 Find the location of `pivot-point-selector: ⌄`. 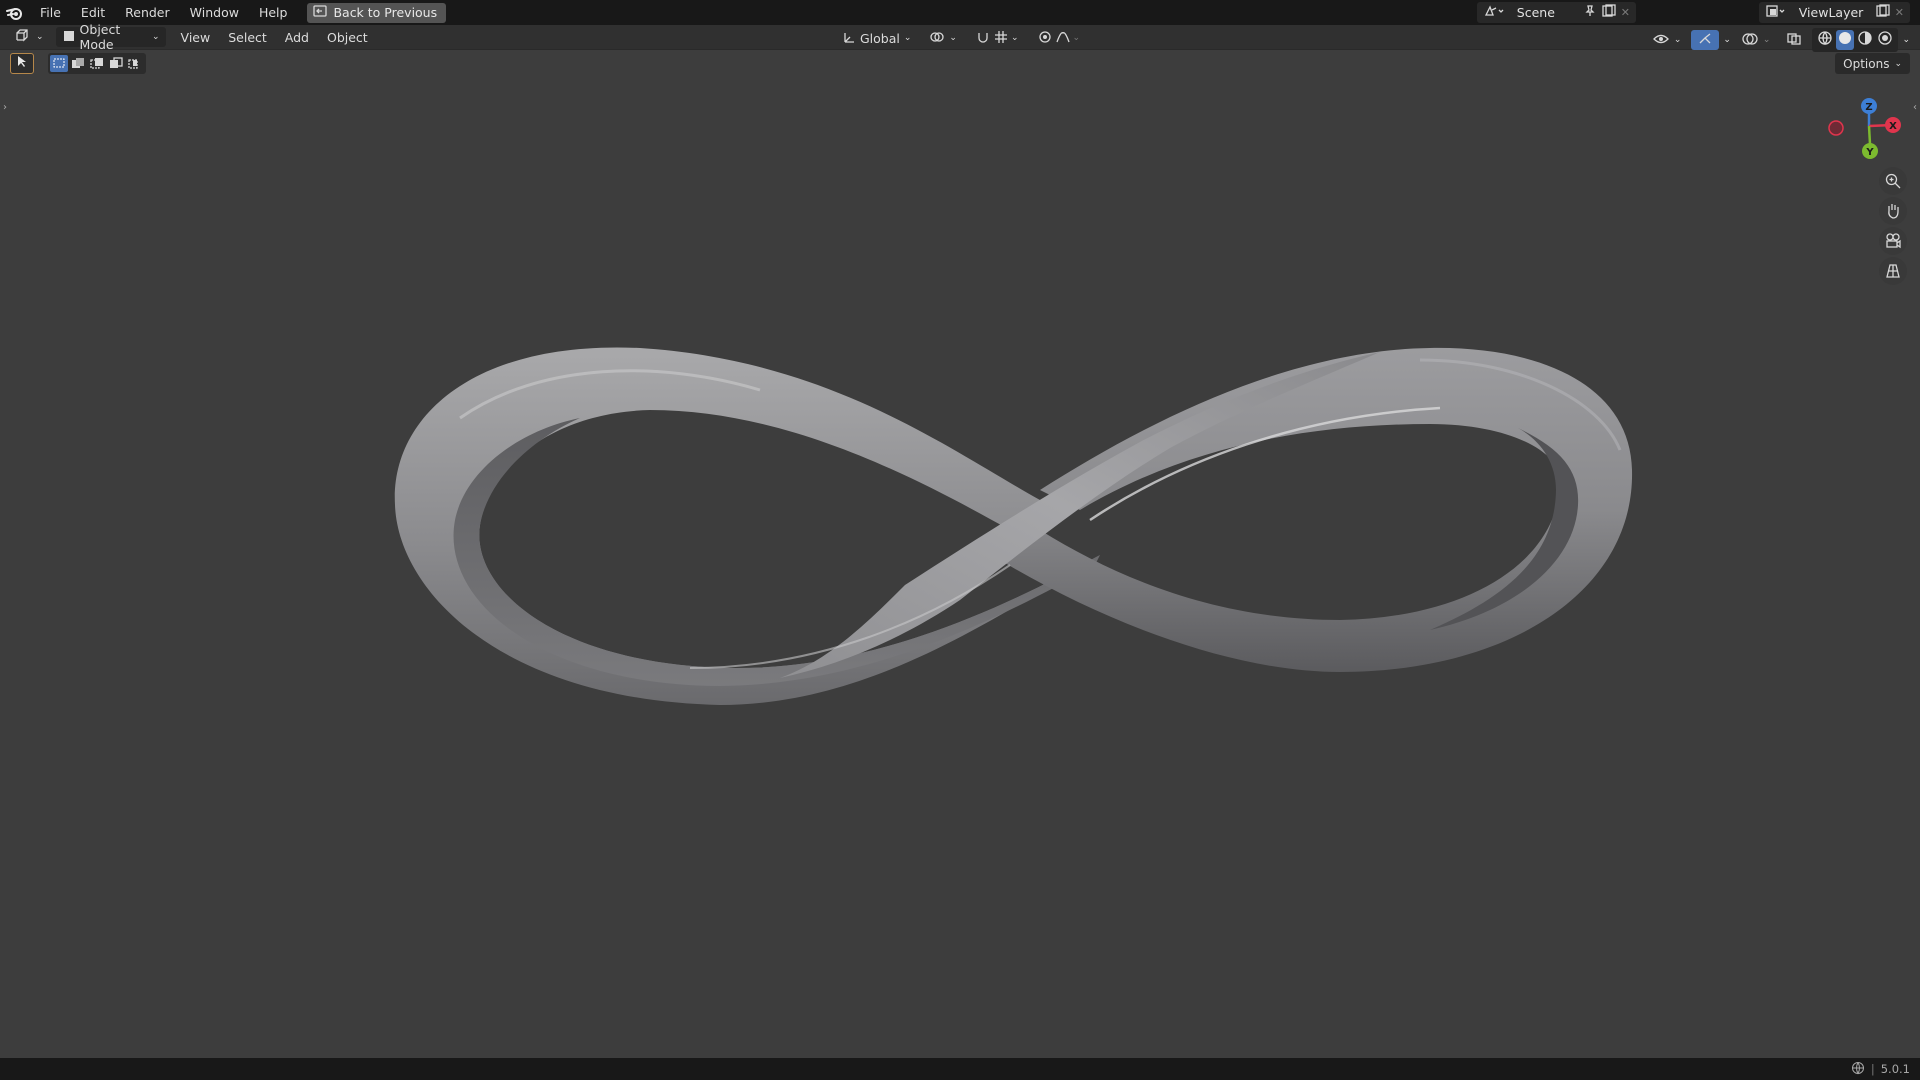

pivot-point-selector: ⌄ is located at coordinates (943, 38).